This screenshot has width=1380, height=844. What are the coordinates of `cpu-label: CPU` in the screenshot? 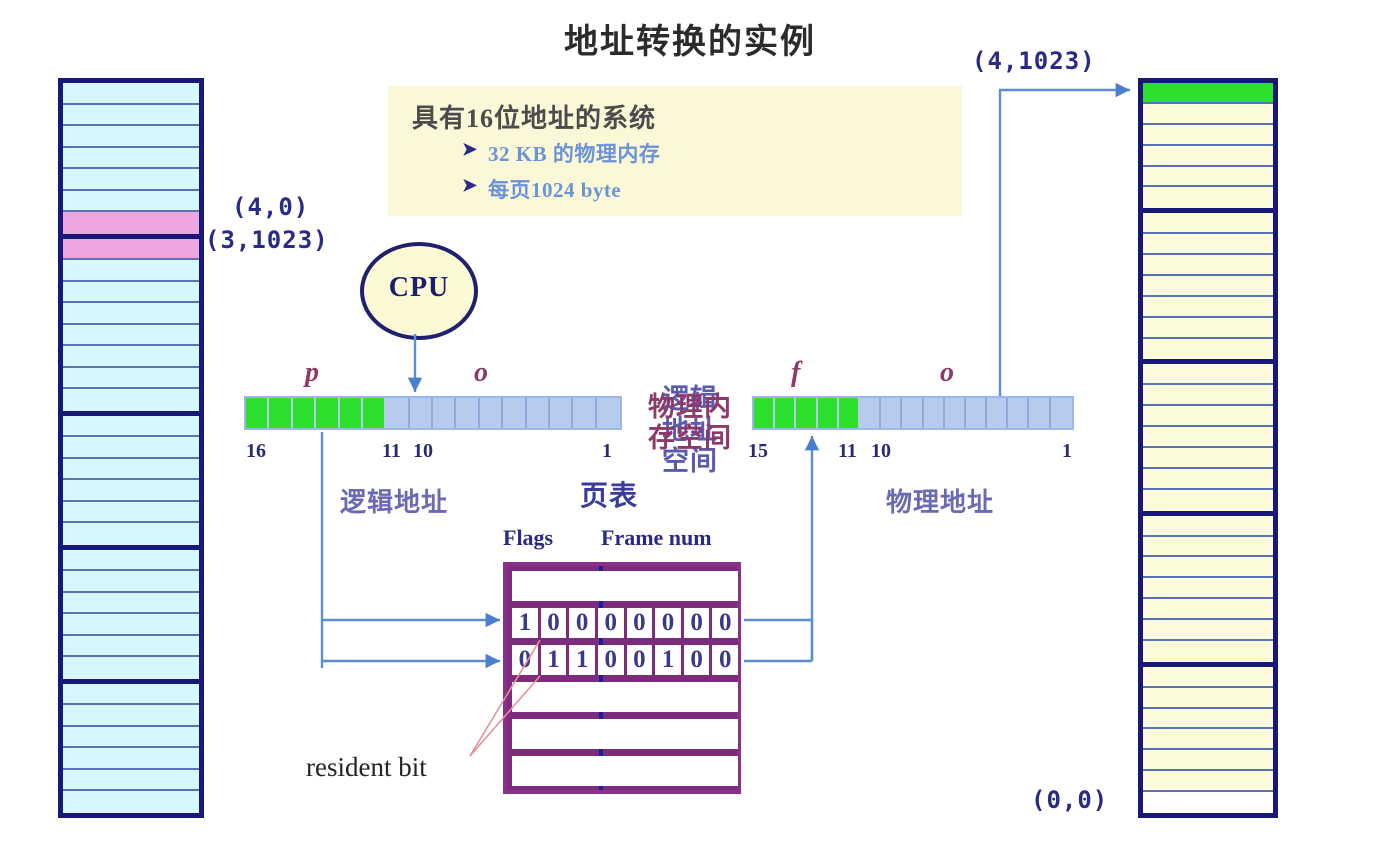 It's located at (419, 287).